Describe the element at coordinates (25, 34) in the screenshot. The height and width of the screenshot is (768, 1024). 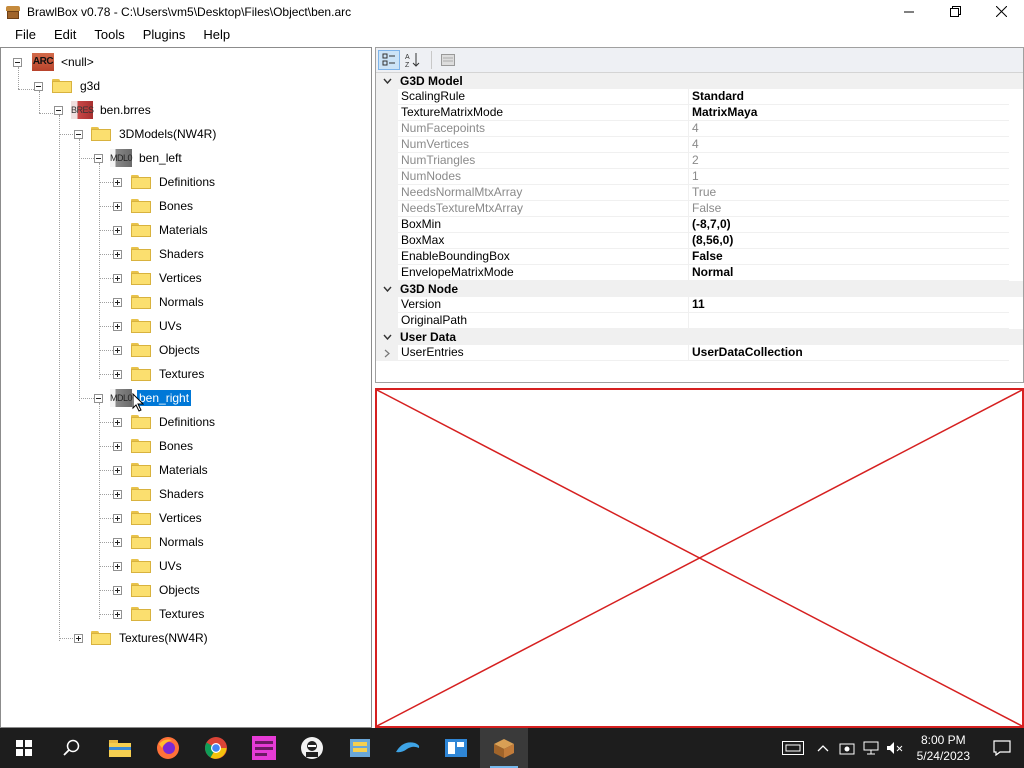
I see `menu-file: File` at that location.